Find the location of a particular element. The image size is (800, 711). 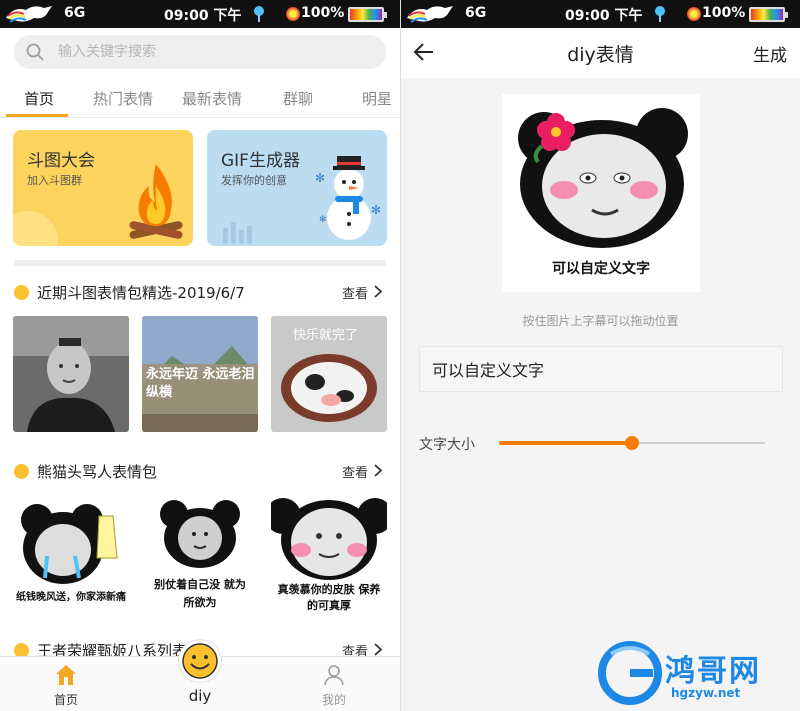

sticker-thumb: 别仗着自己没 就为所欲为 is located at coordinates (200, 554).